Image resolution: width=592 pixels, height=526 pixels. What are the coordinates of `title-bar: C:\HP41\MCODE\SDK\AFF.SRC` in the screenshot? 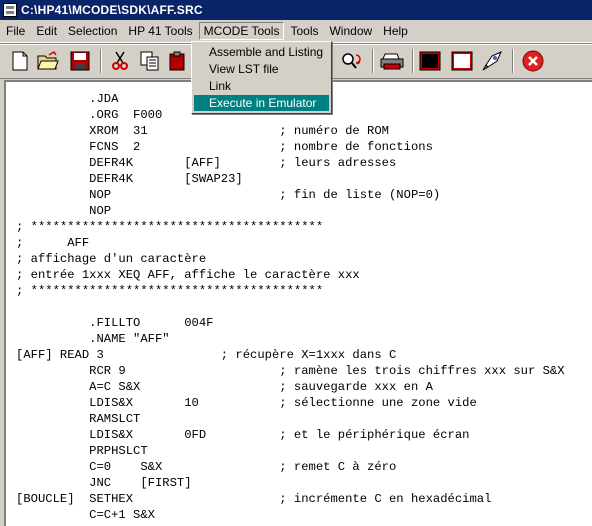 It's located at (296, 10).